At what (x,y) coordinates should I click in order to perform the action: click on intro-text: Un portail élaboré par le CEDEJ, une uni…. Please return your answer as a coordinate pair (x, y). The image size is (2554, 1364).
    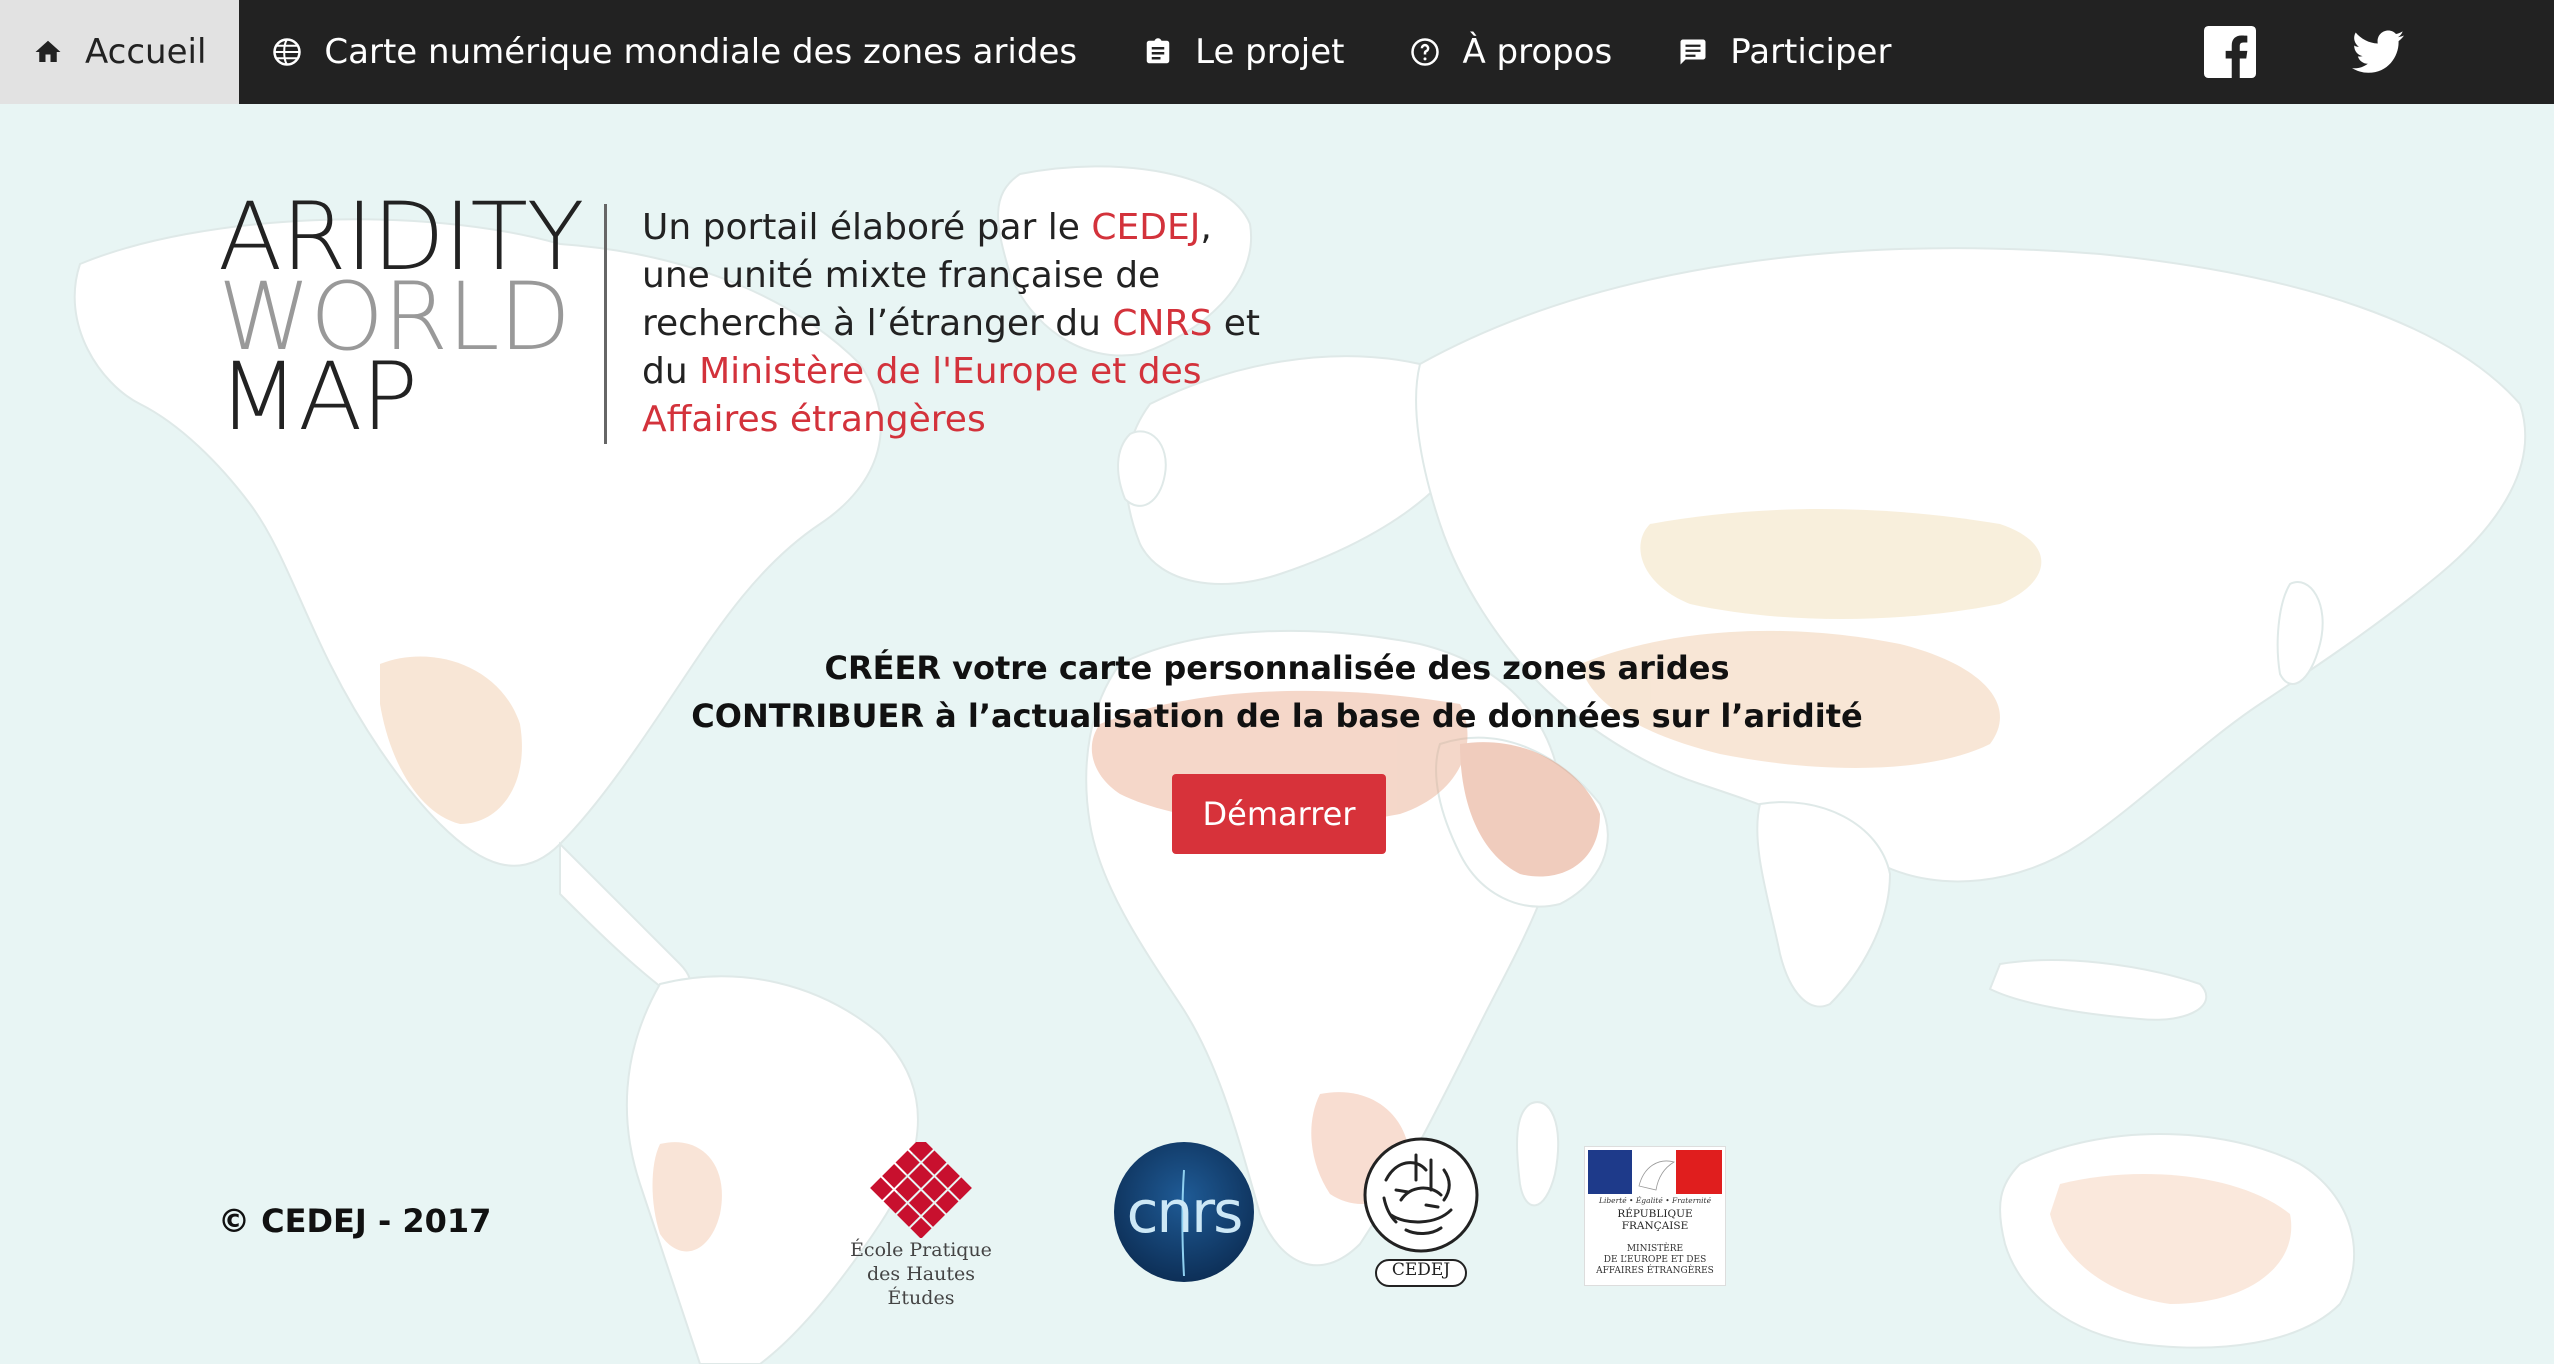
    Looking at the image, I should click on (952, 324).